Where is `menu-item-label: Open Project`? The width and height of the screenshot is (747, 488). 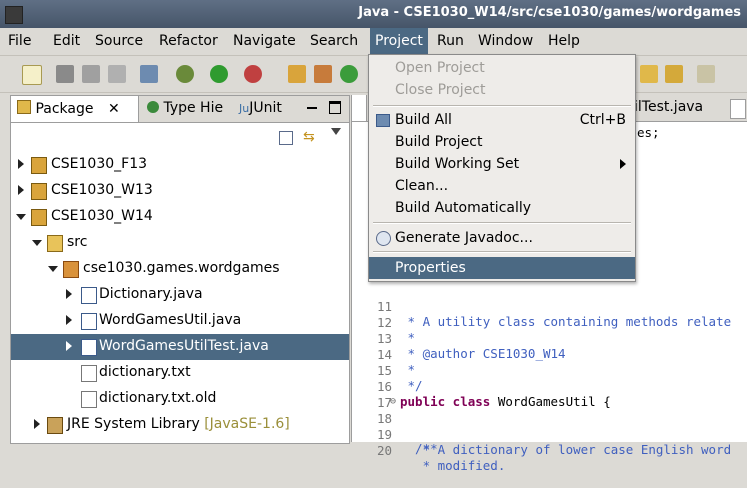 menu-item-label: Open Project is located at coordinates (440, 68).